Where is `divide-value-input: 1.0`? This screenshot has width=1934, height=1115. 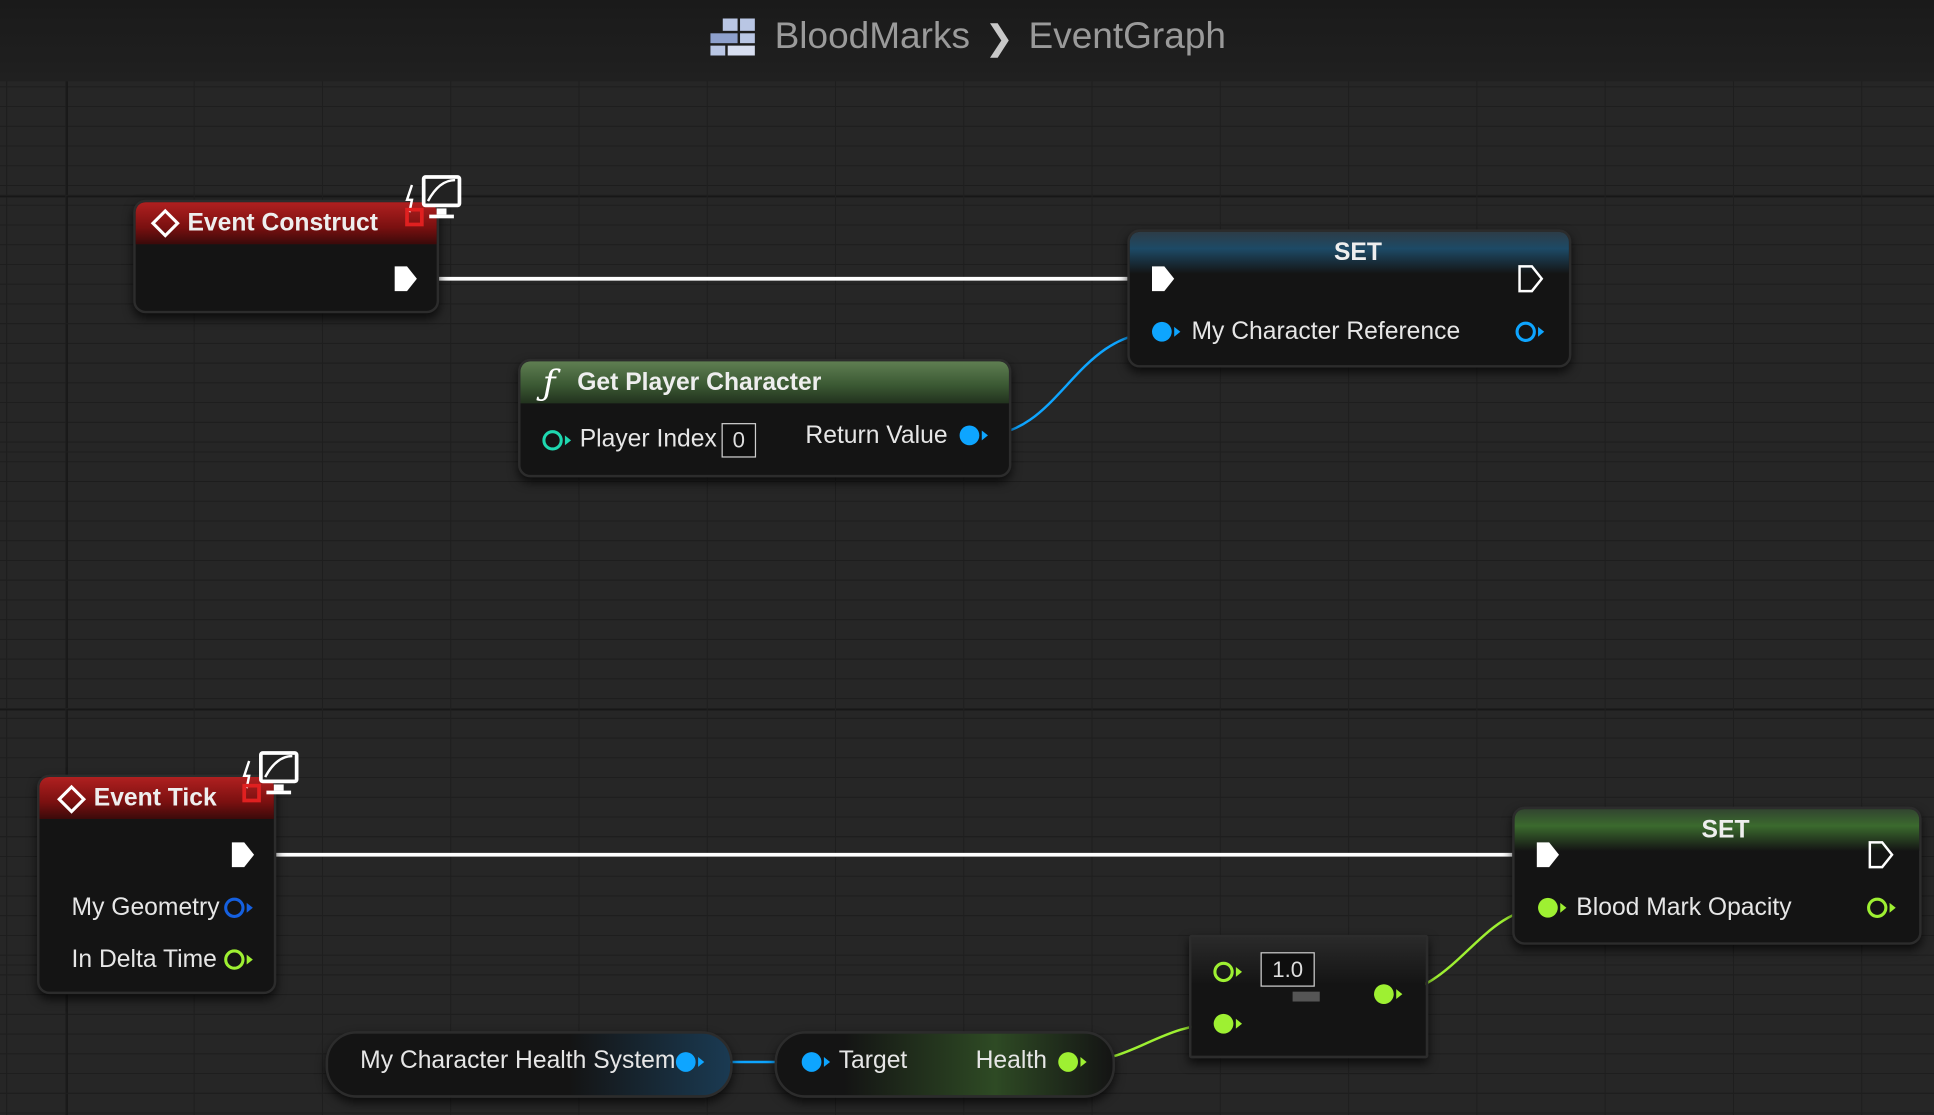 divide-value-input: 1.0 is located at coordinates (1287, 969).